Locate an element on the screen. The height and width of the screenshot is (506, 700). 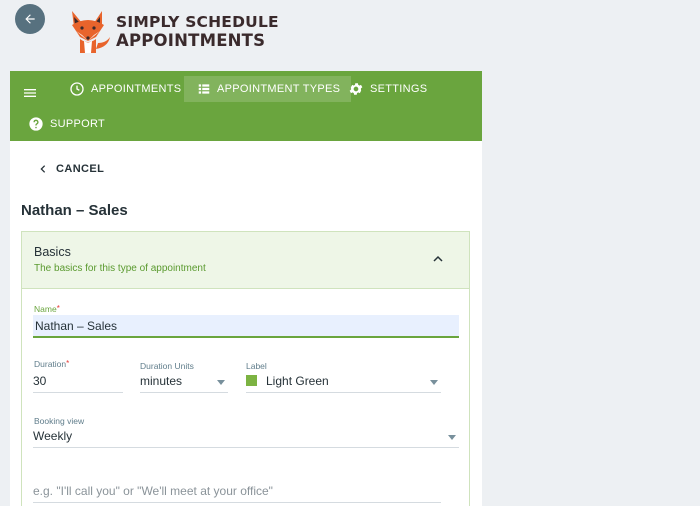
duration-units-label: Duration Units is located at coordinates (167, 366).